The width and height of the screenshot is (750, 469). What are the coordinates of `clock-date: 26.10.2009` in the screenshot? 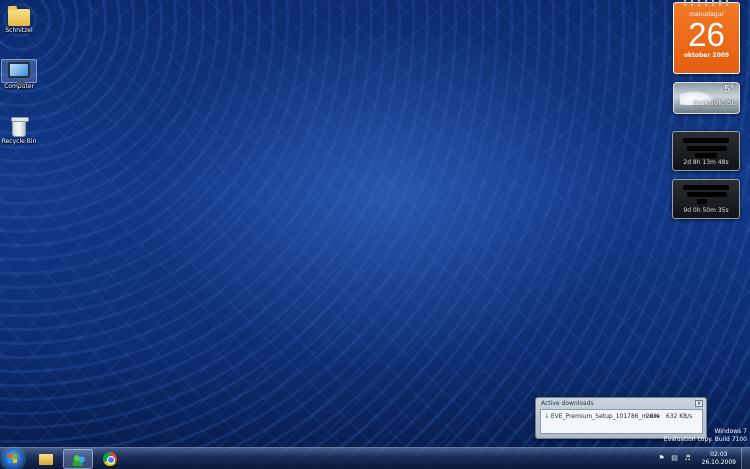 It's located at (718, 462).